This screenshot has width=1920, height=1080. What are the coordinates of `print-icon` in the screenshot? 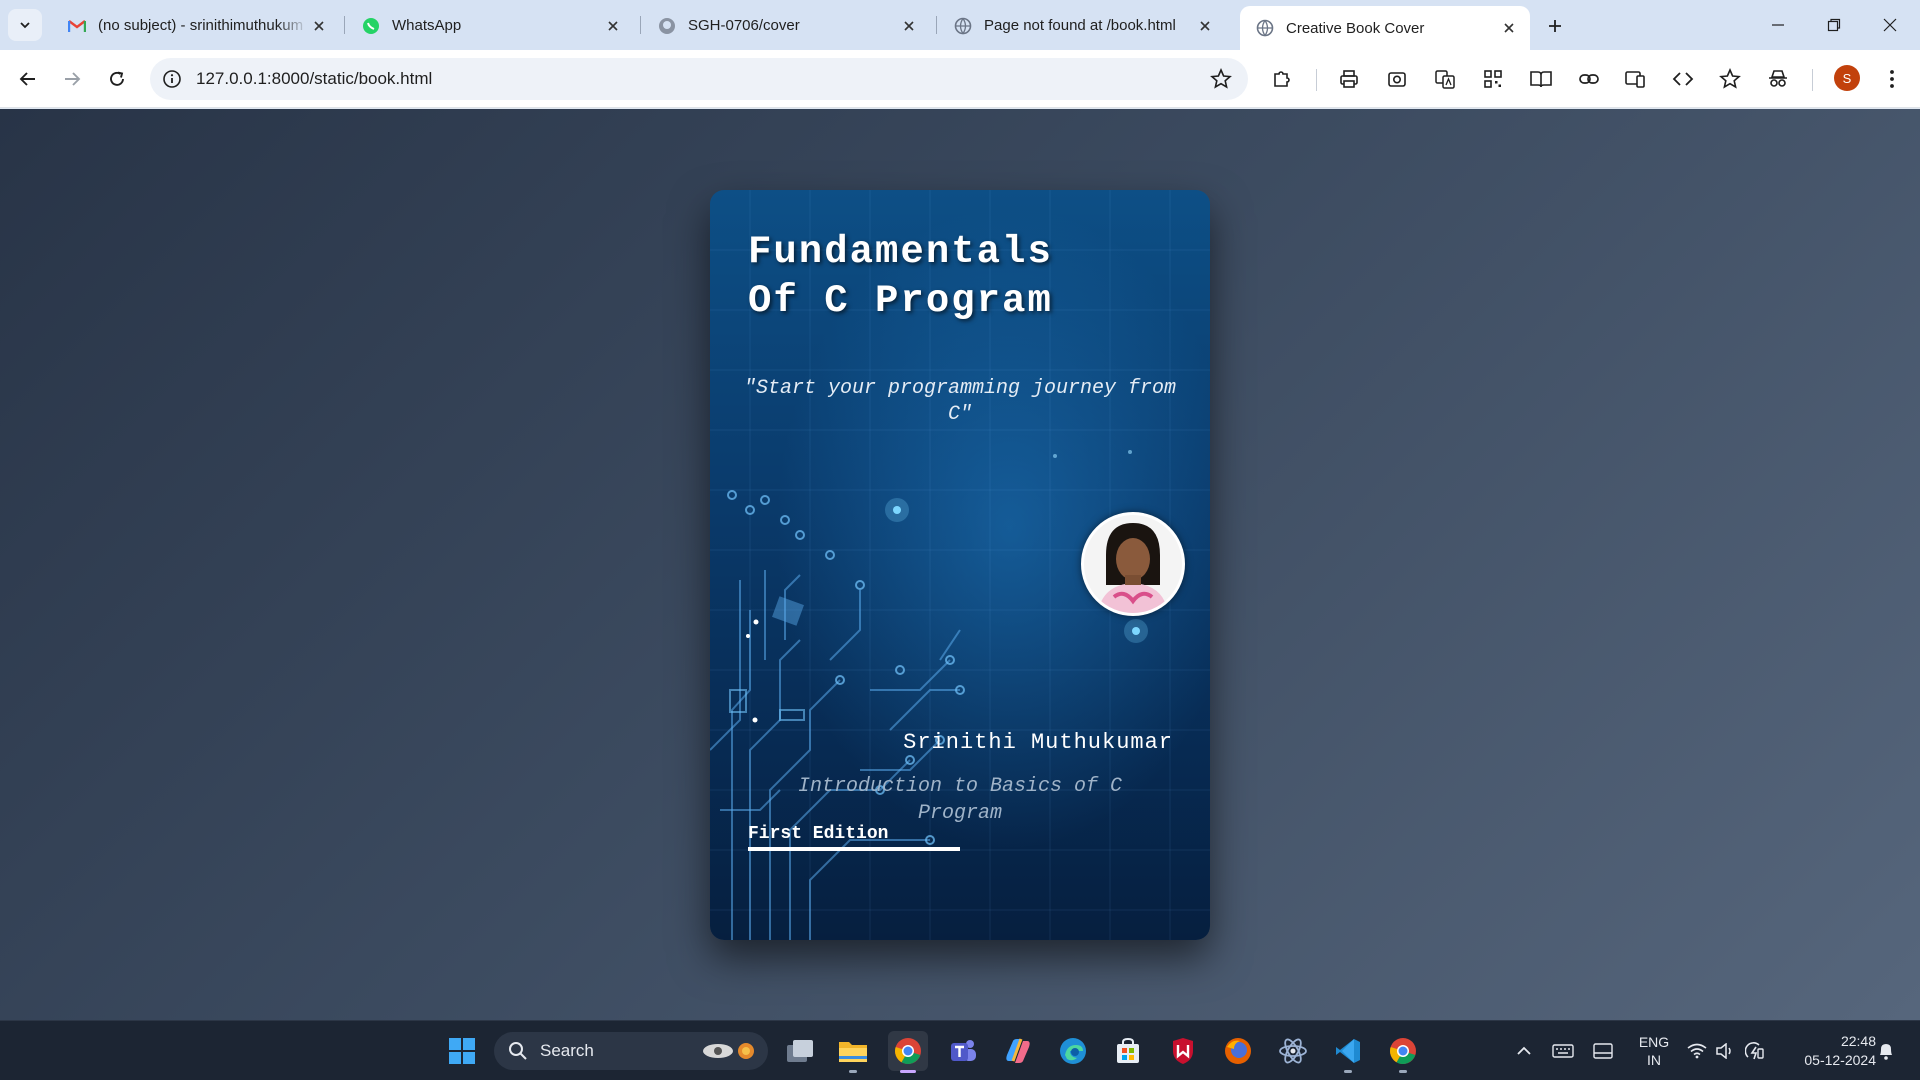 It's located at (1349, 79).